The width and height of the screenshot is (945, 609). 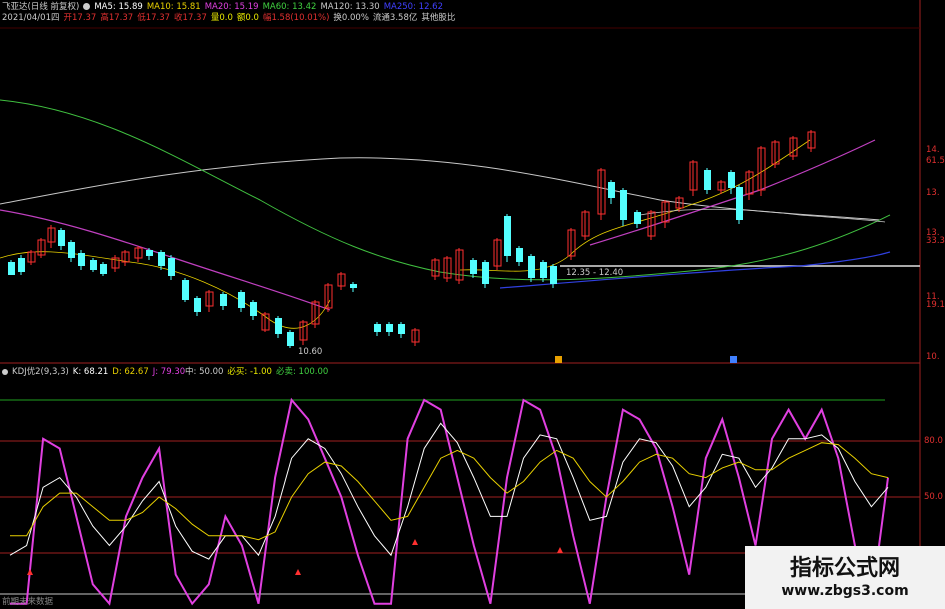 What do you see at coordinates (231, 7) in the screenshot?
I see `ma-label-2: MA20: 15.19` at bounding box center [231, 7].